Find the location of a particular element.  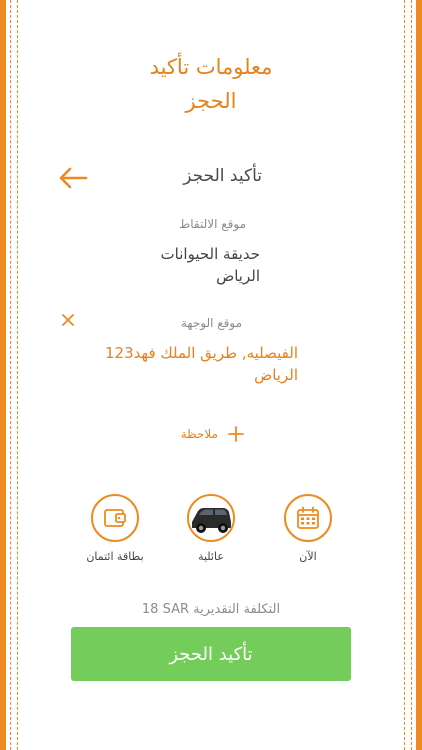

destination-line2: الرياض is located at coordinates (276, 375).